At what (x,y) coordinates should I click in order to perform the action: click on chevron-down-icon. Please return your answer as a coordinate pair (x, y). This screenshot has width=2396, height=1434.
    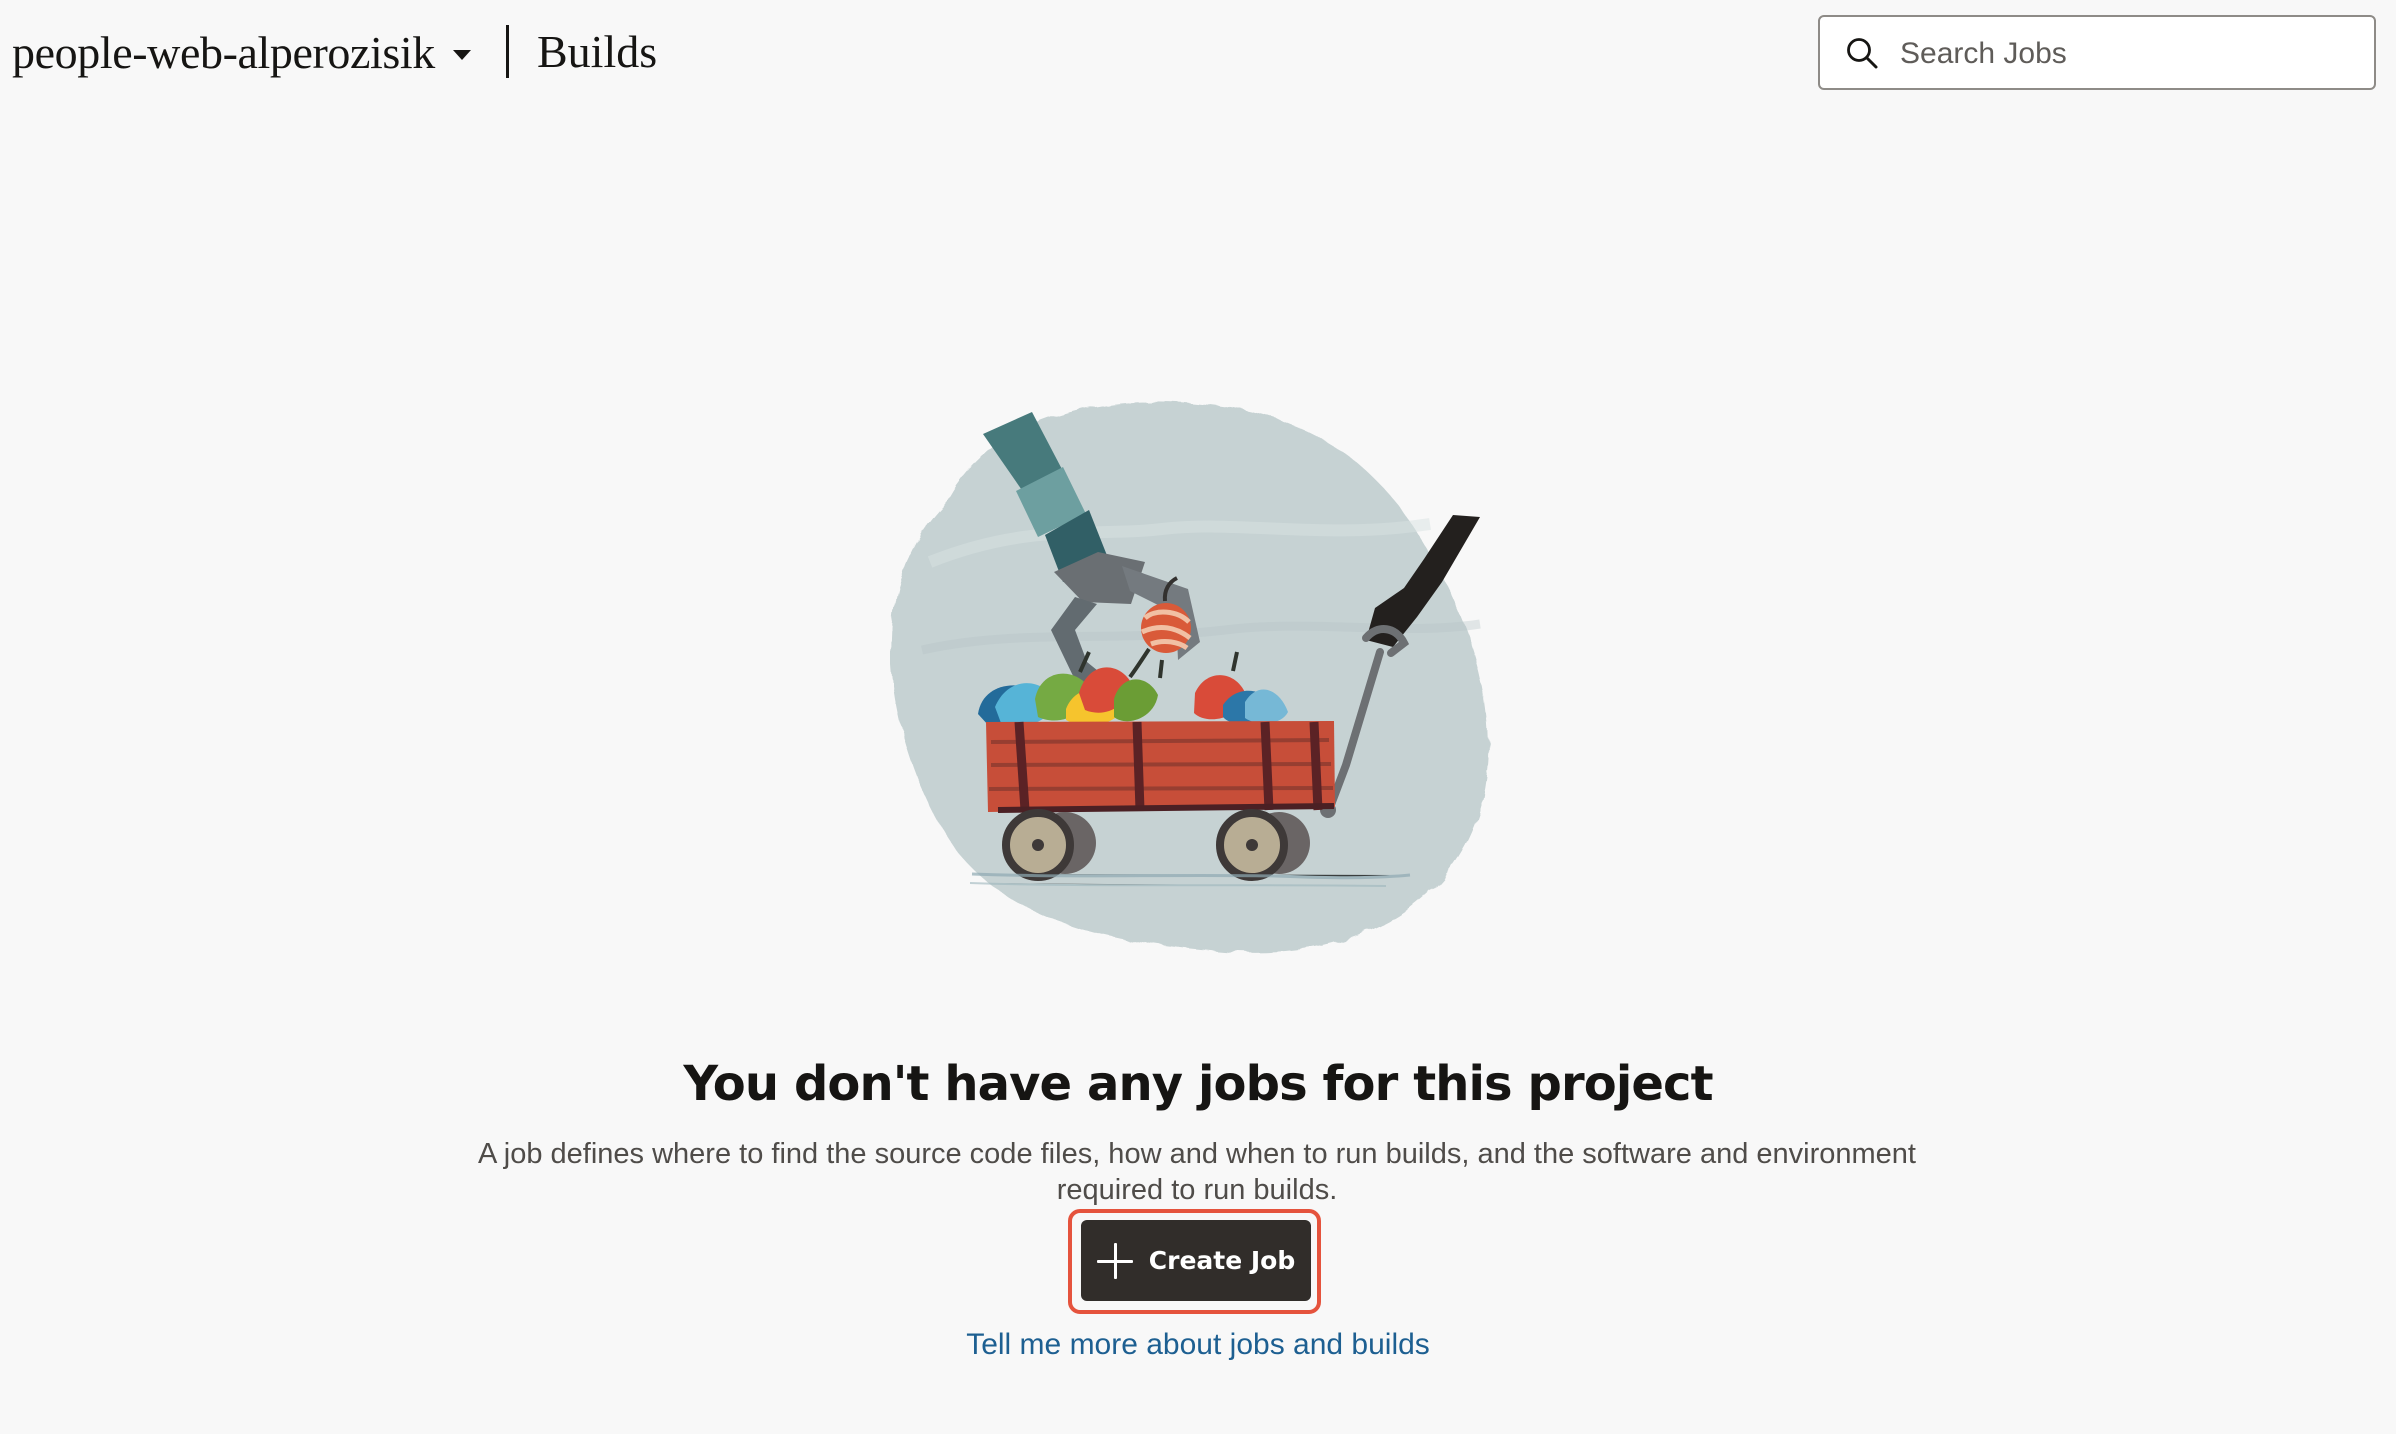
    Looking at the image, I should click on (461, 55).